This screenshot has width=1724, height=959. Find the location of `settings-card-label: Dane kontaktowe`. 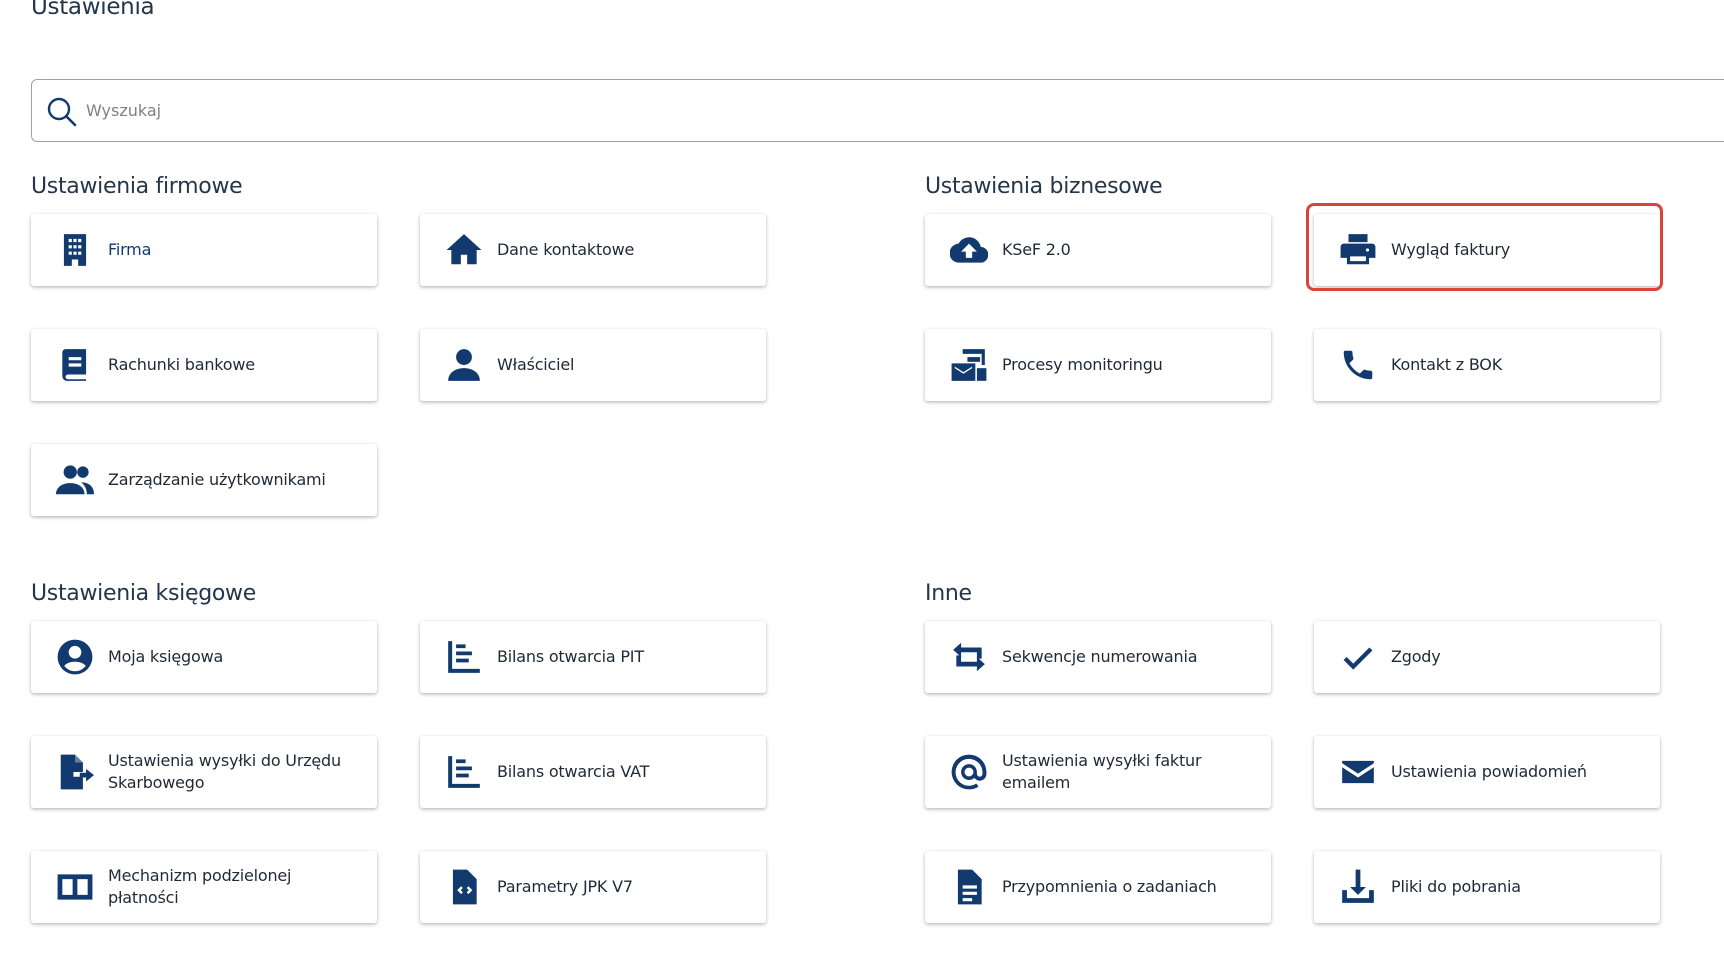

settings-card-label: Dane kontaktowe is located at coordinates (566, 249).